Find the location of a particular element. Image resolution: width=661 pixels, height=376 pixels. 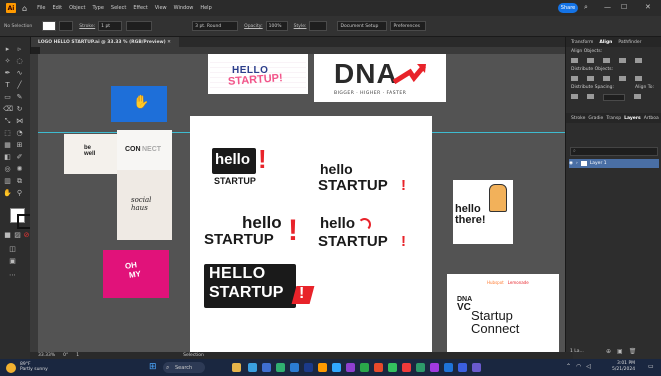

ohmy-logo: OH MY is located at coordinates (136, 274).